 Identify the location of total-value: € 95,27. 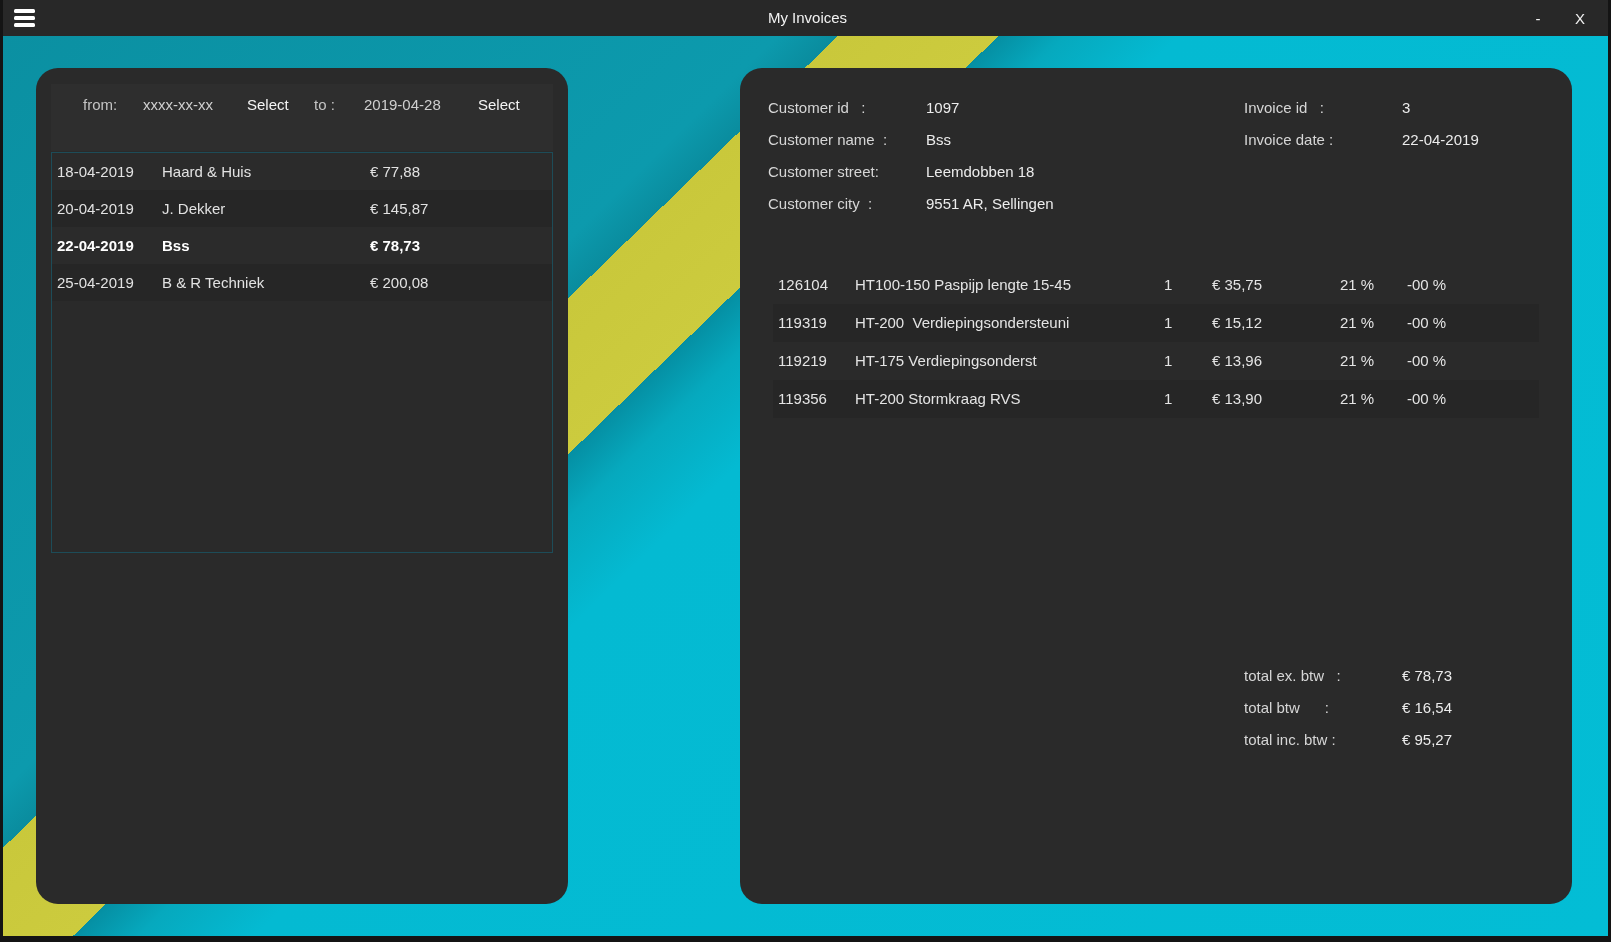
(1427, 740).